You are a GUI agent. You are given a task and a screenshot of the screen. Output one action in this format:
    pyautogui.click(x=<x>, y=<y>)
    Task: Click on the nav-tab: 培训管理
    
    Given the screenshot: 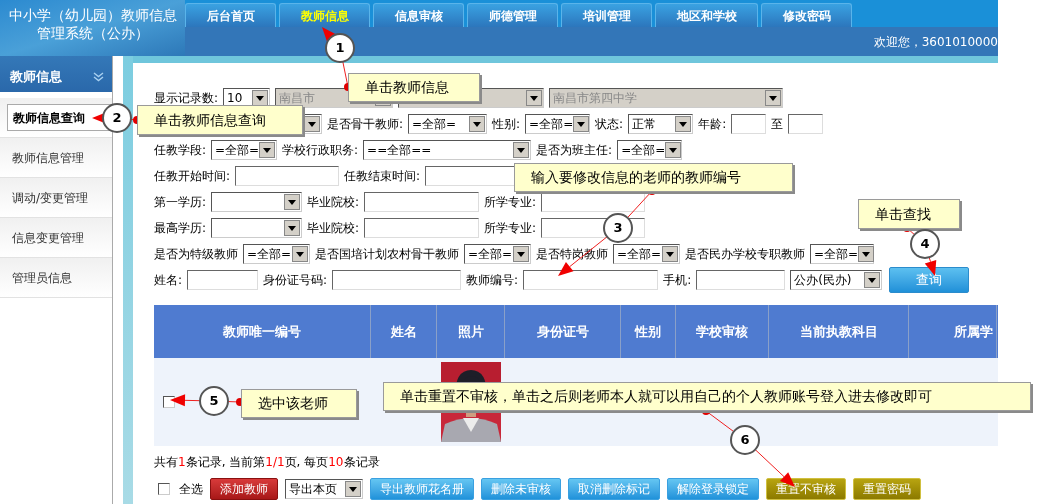 What is the action you would take?
    pyautogui.click(x=606, y=15)
    